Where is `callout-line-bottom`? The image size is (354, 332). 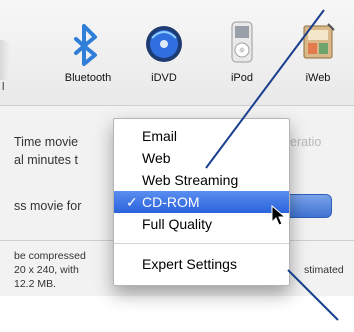
callout-line-bottom is located at coordinates (313, 295).